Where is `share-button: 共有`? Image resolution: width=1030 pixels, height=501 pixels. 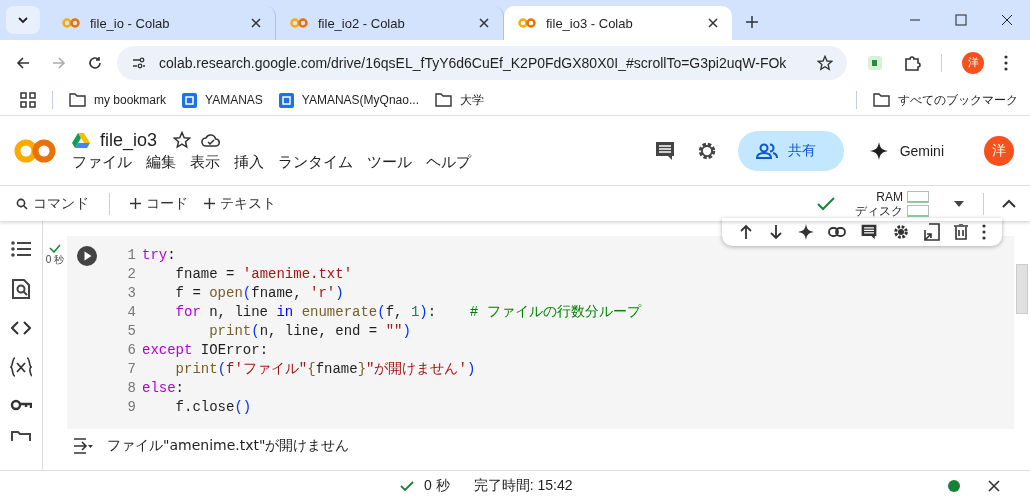 share-button: 共有 is located at coordinates (790, 150).